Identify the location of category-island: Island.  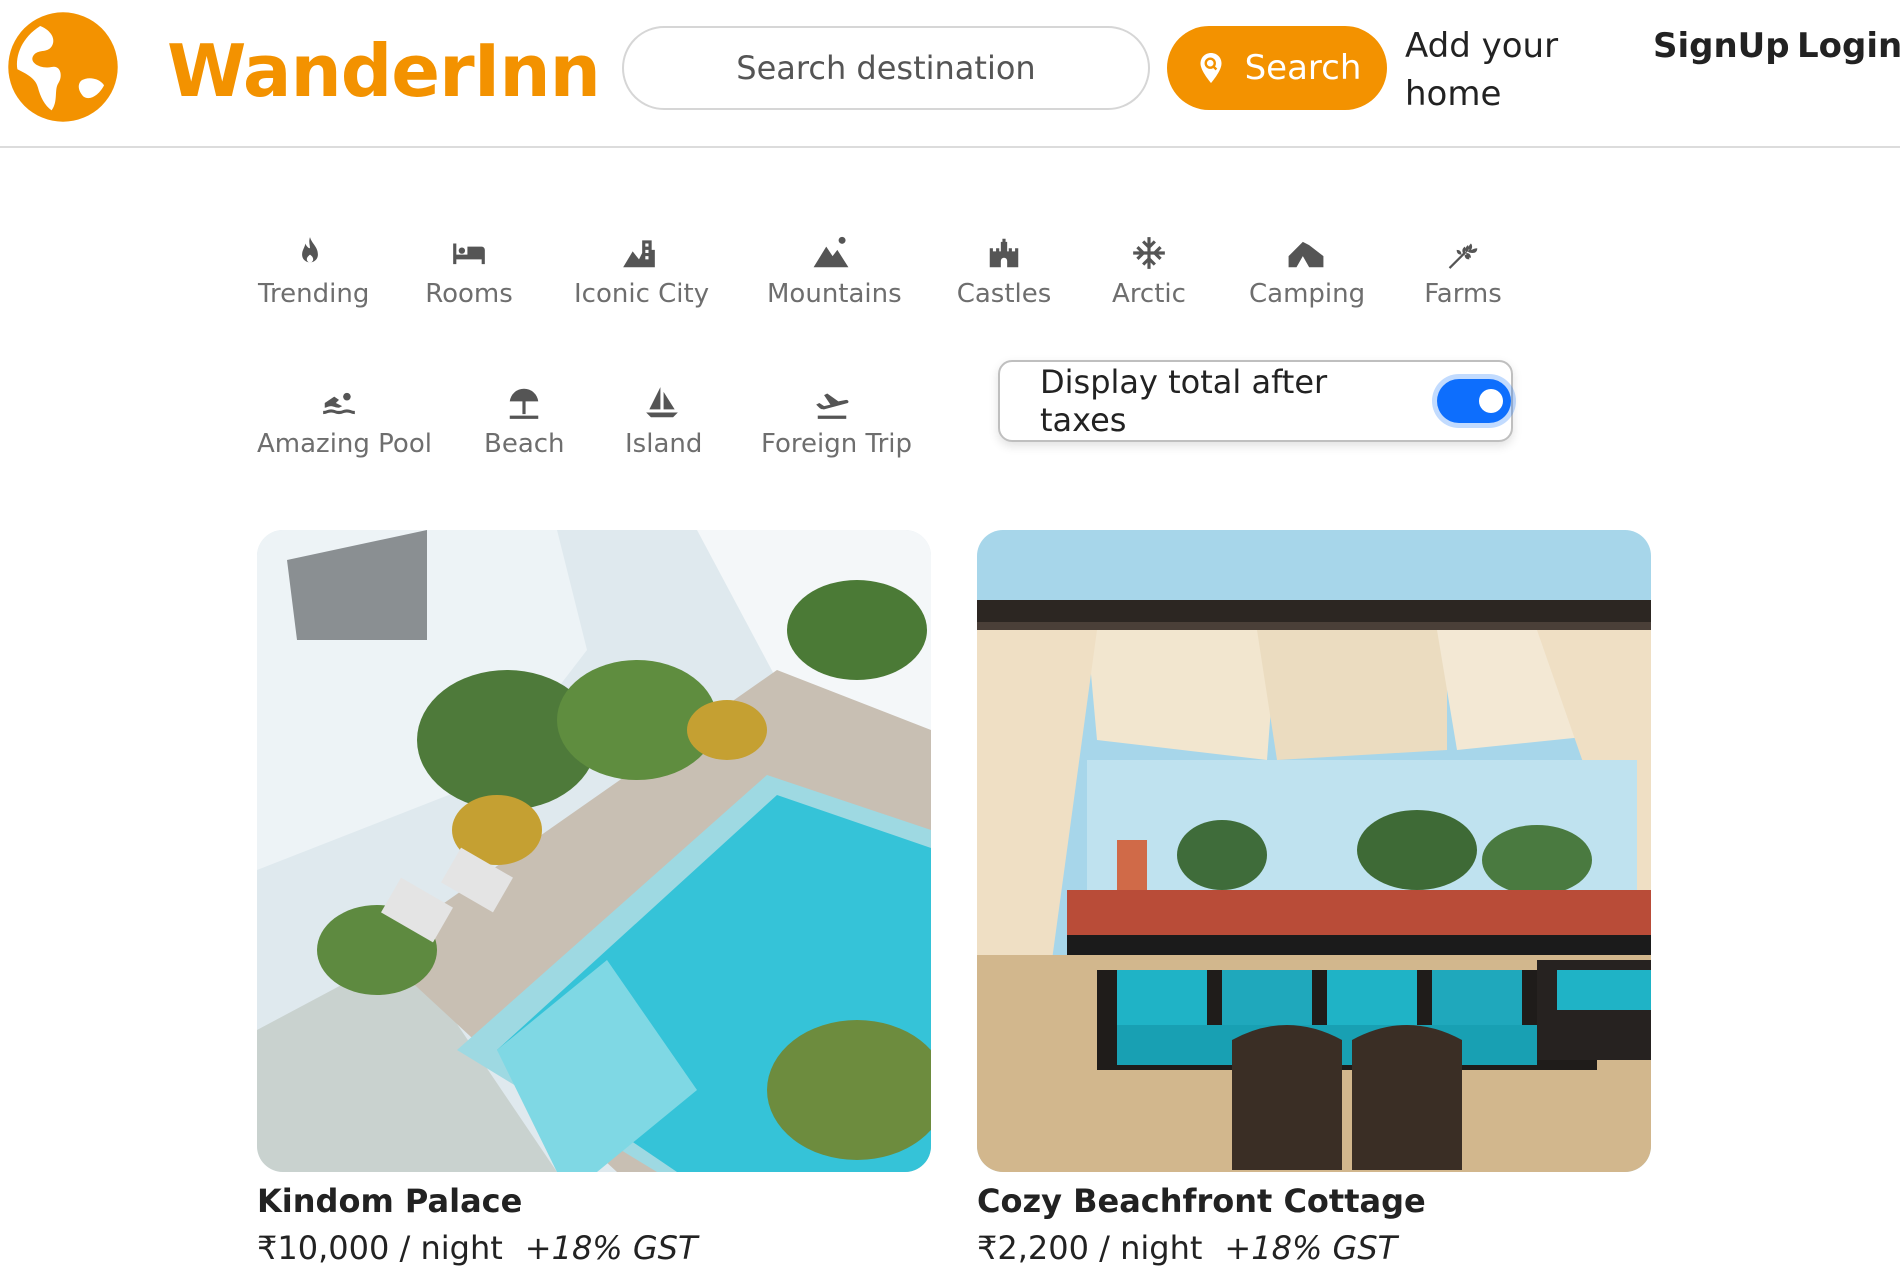
(664, 420).